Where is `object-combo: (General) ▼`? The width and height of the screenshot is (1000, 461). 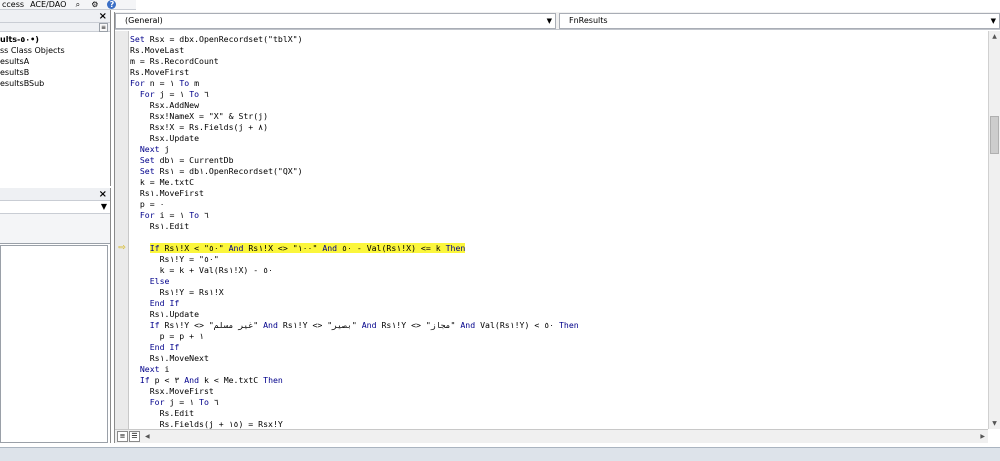 object-combo: (General) ▼ is located at coordinates (335, 21).